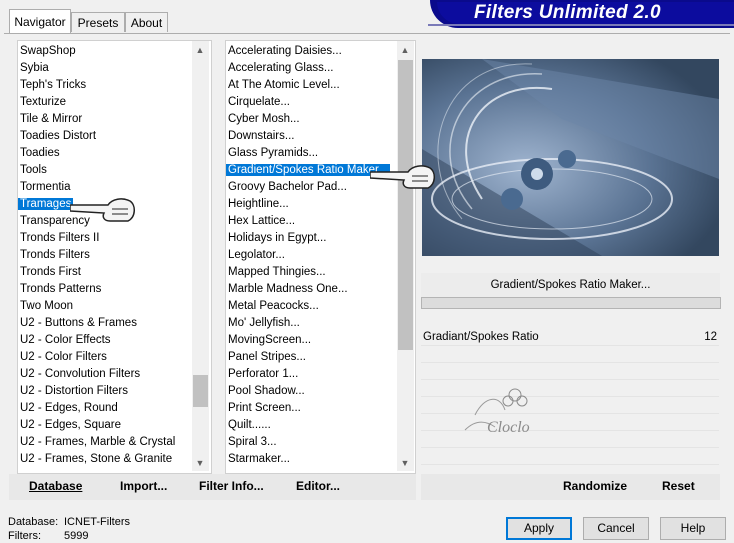 The height and width of the screenshot is (543, 734). What do you see at coordinates (50, 272) in the screenshot?
I see `category-list-item: Tronds First` at bounding box center [50, 272].